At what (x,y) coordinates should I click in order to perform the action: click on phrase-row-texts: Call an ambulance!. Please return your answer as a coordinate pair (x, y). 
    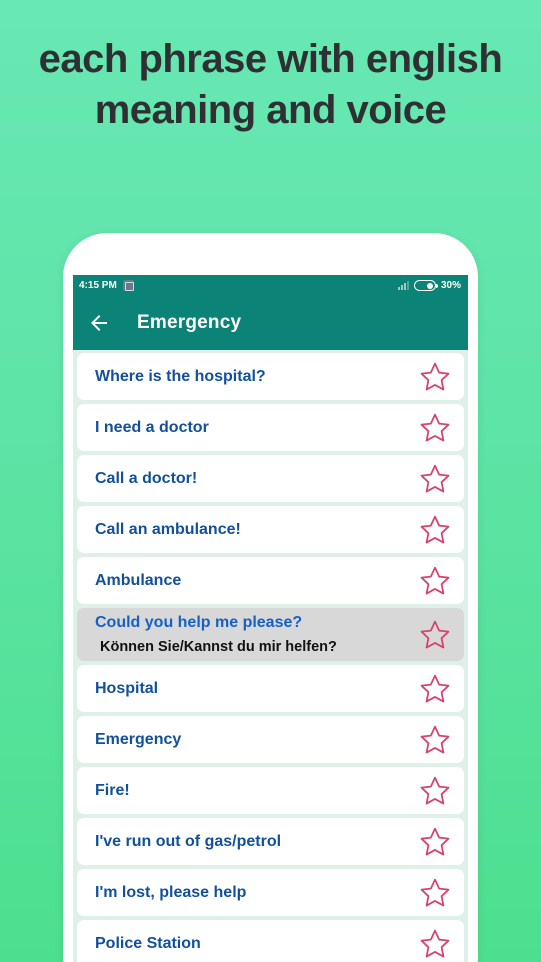
    Looking at the image, I should click on (168, 530).